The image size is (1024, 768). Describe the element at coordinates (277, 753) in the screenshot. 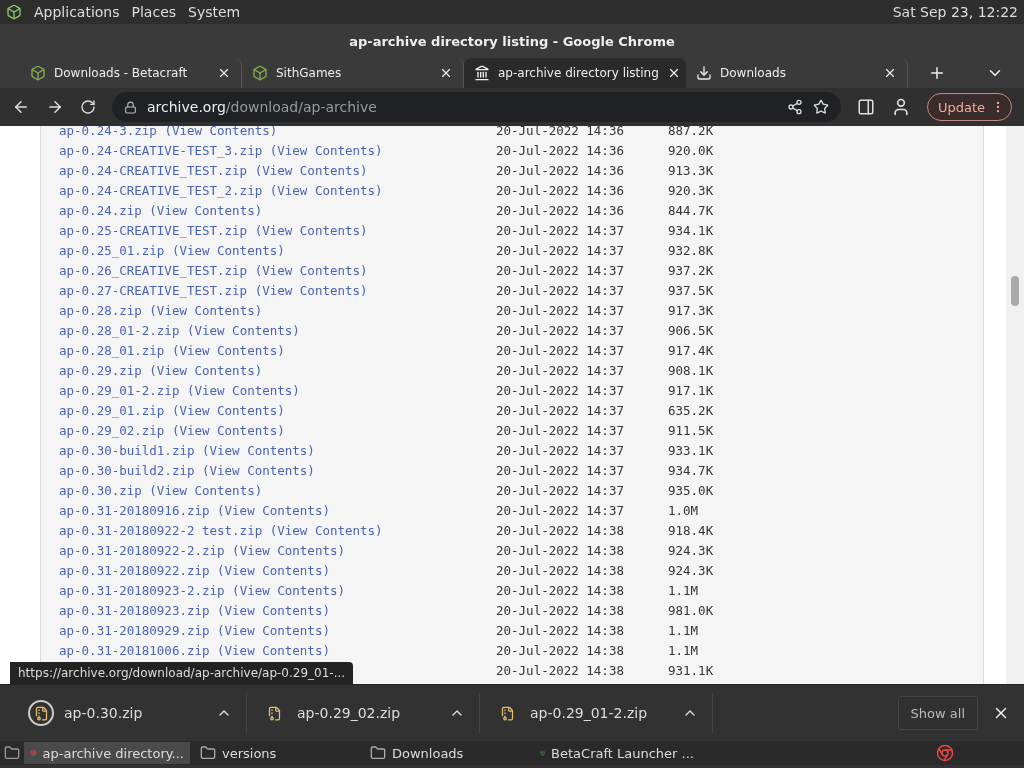

I see `taskbar-item: versions` at that location.